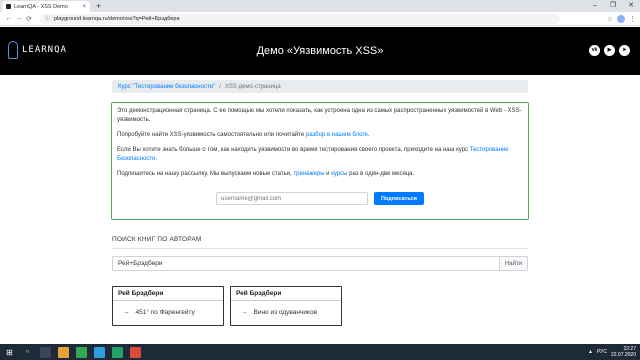 The width and height of the screenshot is (640, 360). I want to click on result-card: Рей Брэдбери → Вино из одуванчиков, so click(286, 306).